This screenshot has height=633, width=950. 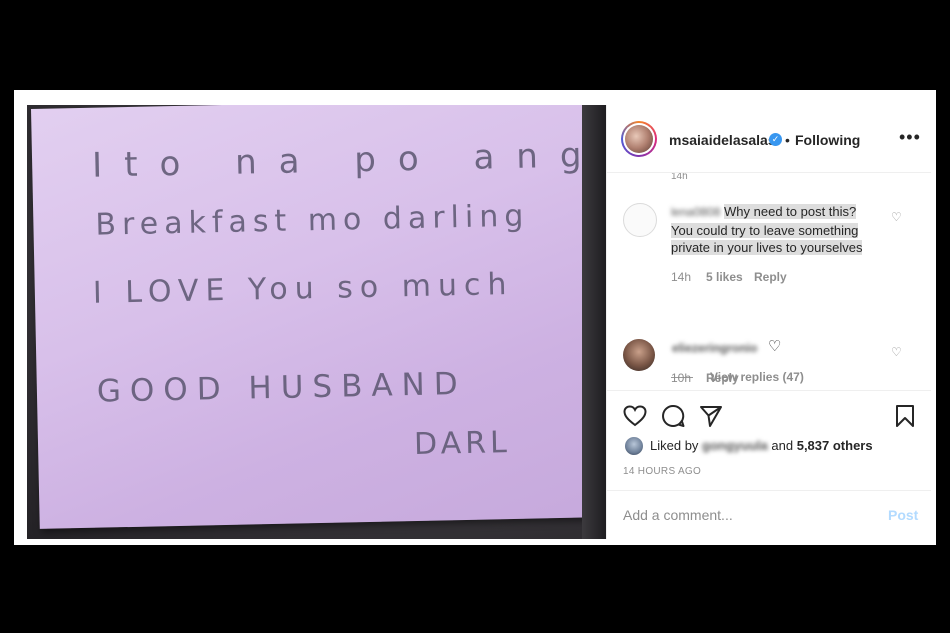 What do you see at coordinates (775, 346) in the screenshot?
I see `heart-icon: ♡` at bounding box center [775, 346].